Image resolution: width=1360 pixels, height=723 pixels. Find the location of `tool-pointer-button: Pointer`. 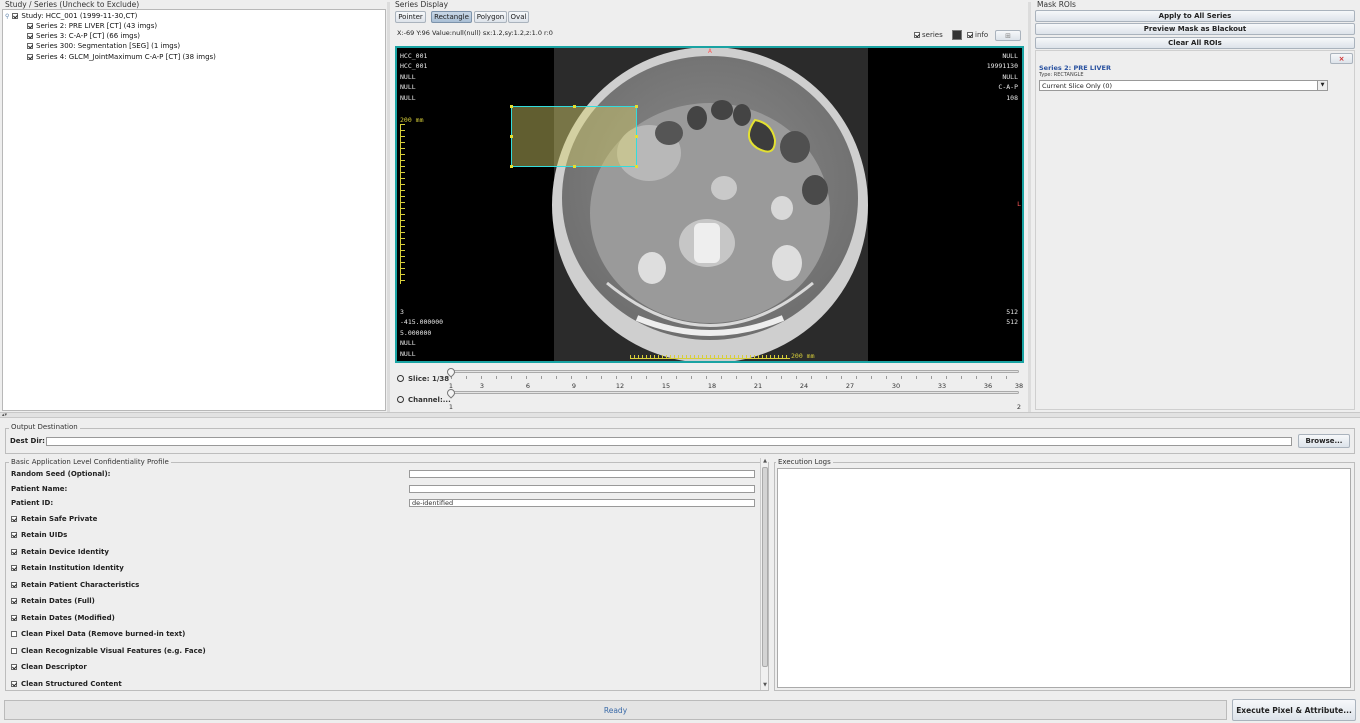

tool-pointer-button: Pointer is located at coordinates (410, 17).